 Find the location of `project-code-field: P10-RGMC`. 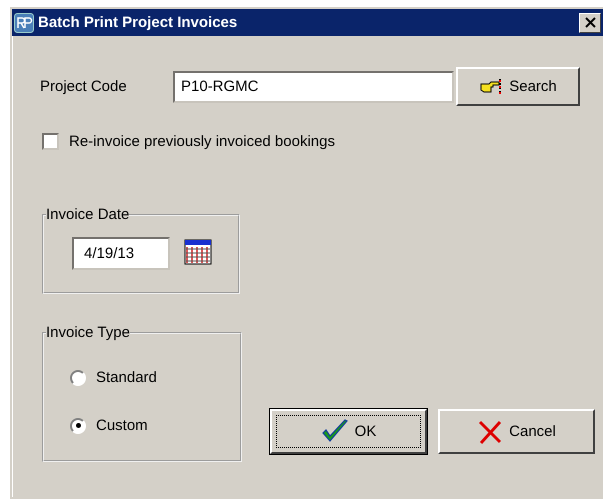

project-code-field: P10-RGMC is located at coordinates (313, 86).